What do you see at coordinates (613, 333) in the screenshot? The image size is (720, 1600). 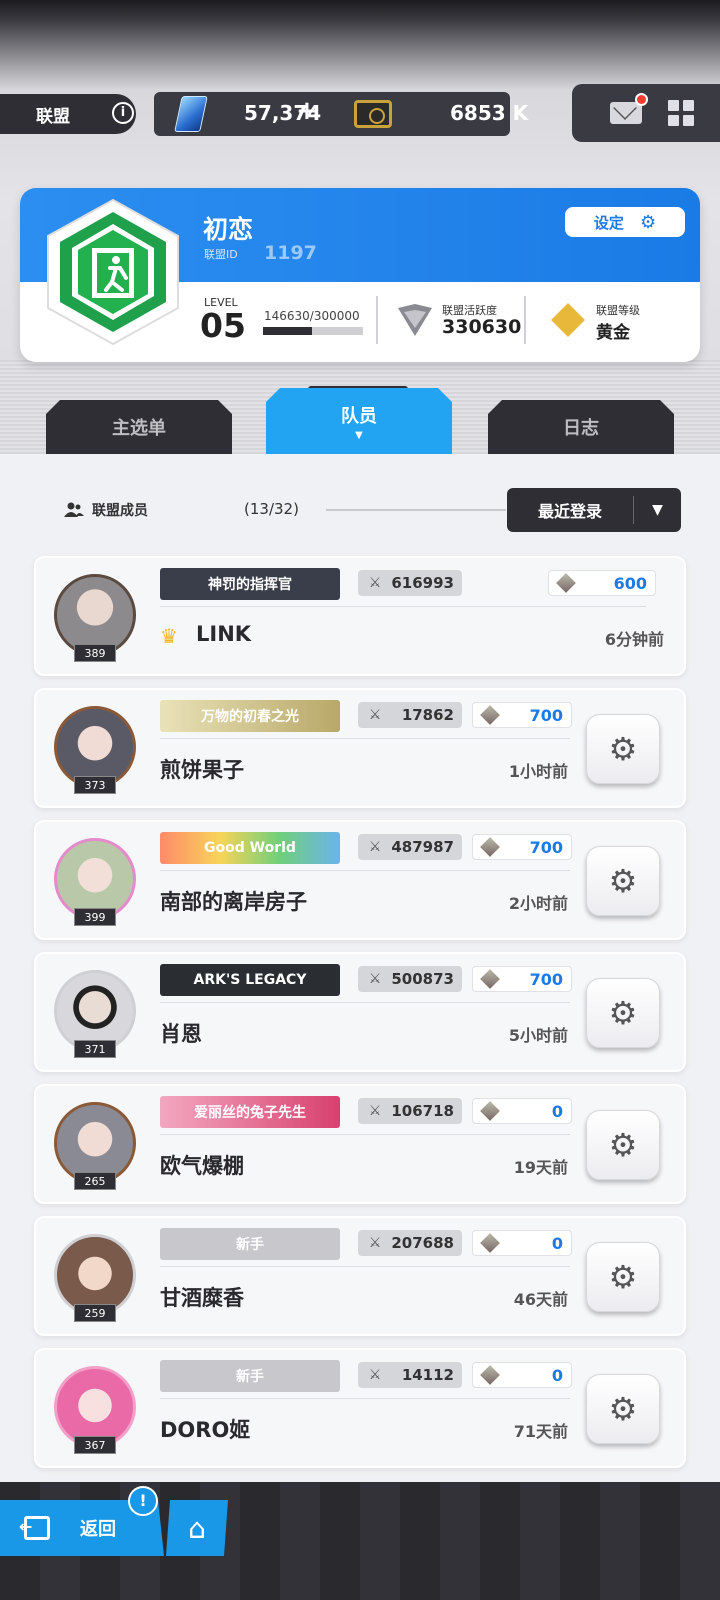 I see `rank-value: 黄金` at bounding box center [613, 333].